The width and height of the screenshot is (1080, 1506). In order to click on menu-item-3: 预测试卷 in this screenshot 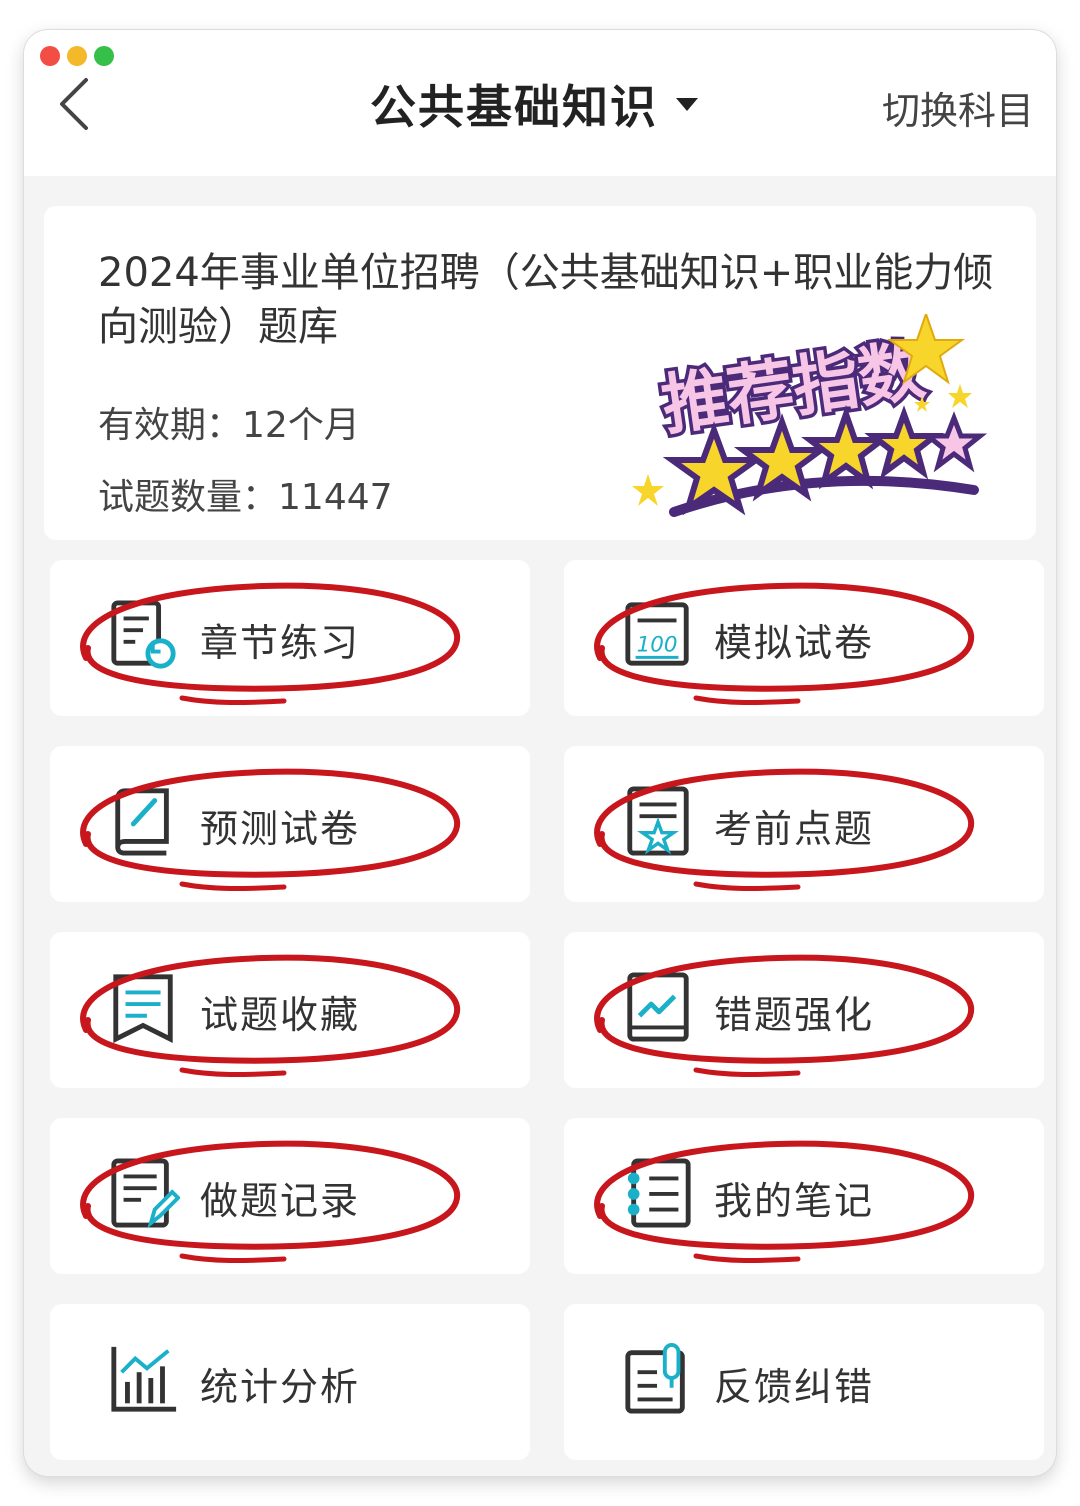, I will do `click(290, 824)`.